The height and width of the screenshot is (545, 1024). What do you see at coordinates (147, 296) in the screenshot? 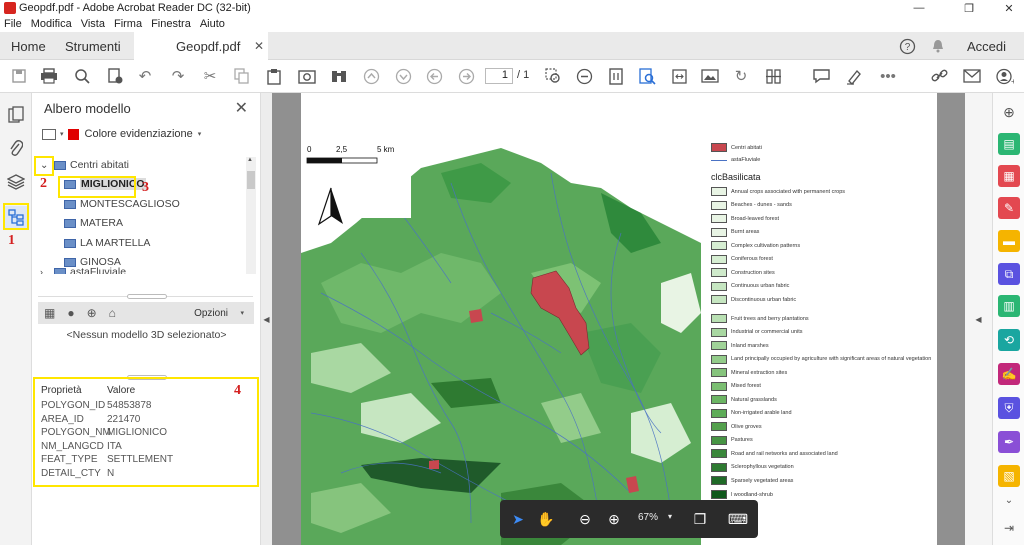
I see `resize-handle` at bounding box center [147, 296].